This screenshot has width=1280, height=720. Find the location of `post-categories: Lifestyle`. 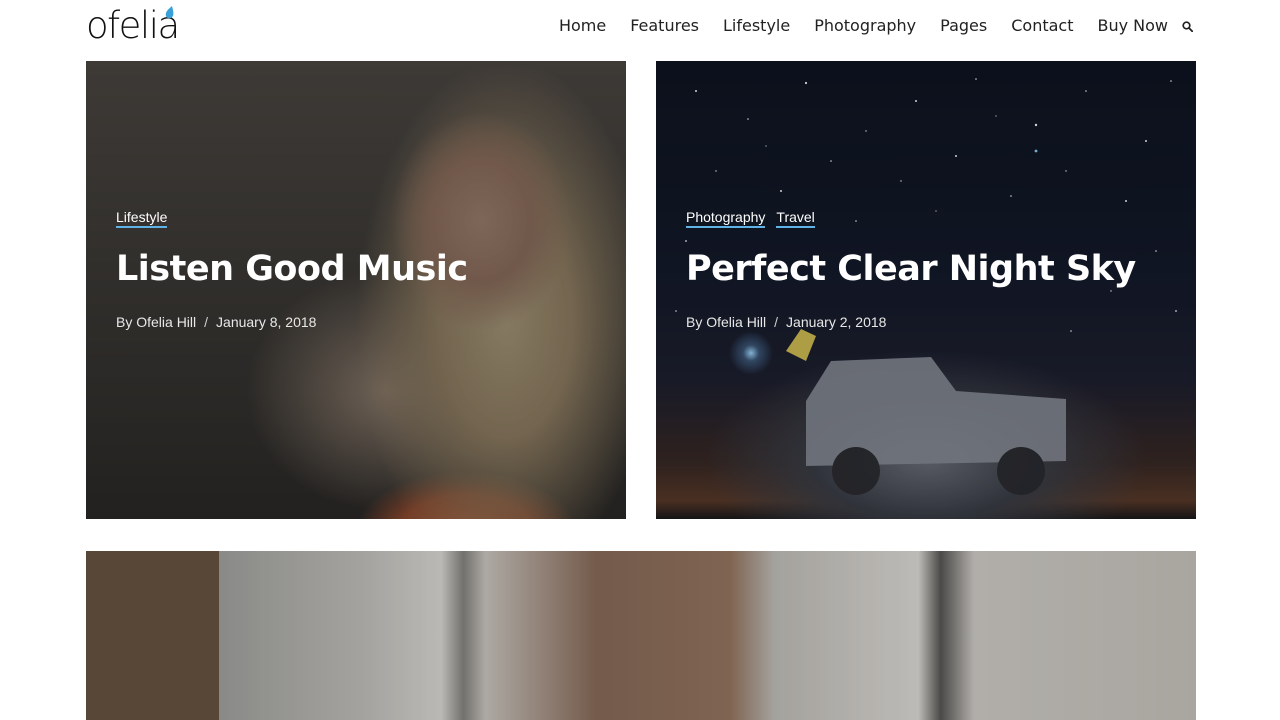

post-categories: Lifestyle is located at coordinates (356, 218).